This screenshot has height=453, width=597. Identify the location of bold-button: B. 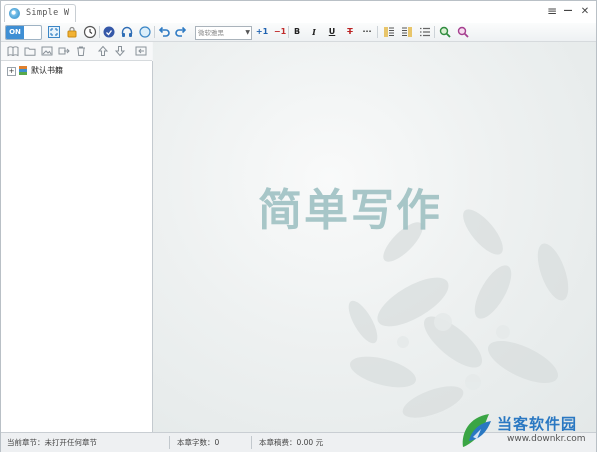
(297, 32).